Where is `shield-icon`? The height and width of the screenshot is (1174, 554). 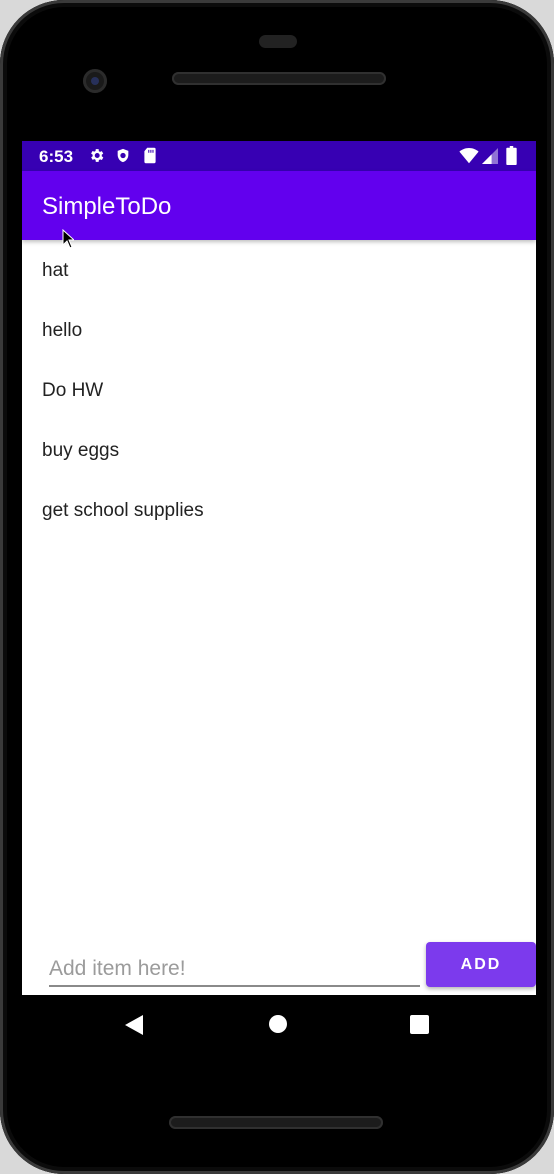
shield-icon is located at coordinates (123, 158).